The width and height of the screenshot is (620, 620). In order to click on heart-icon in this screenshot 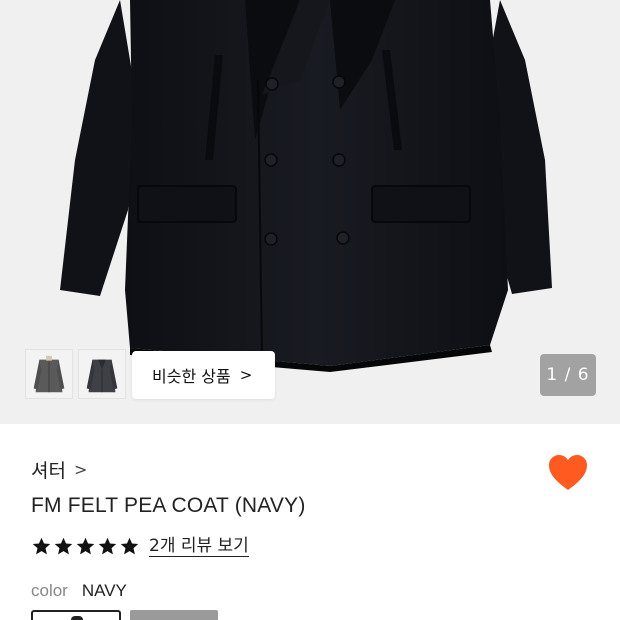, I will do `click(568, 473)`.